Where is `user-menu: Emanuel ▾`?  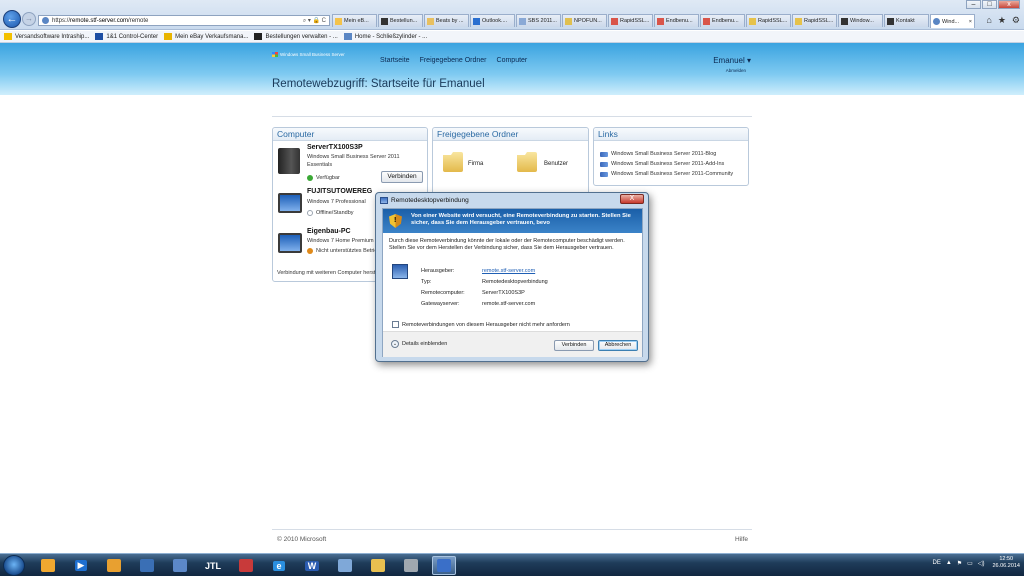
user-menu: Emanuel ▾ is located at coordinates (732, 60).